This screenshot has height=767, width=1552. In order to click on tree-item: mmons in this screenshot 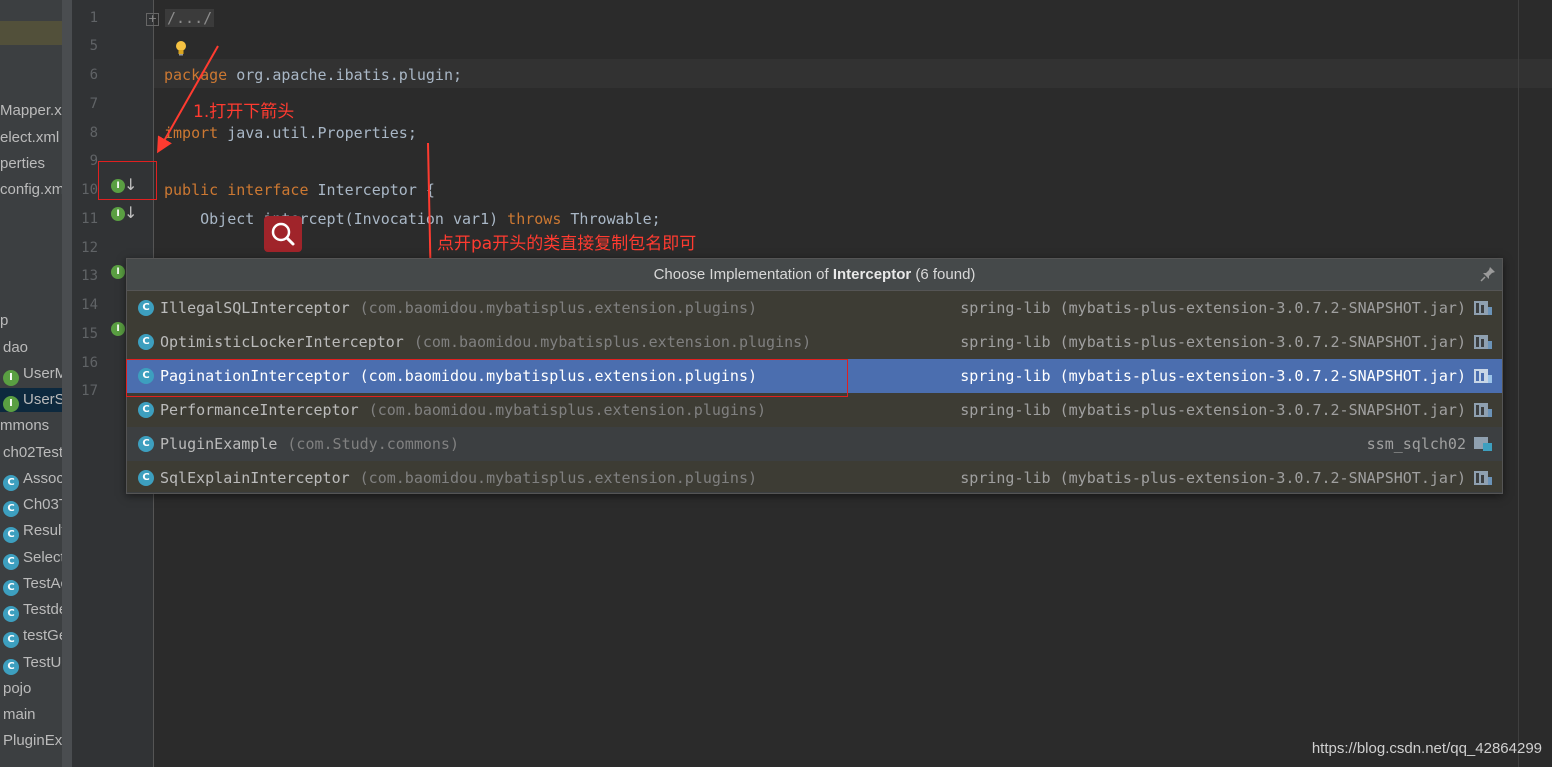, I will do `click(24, 426)`.